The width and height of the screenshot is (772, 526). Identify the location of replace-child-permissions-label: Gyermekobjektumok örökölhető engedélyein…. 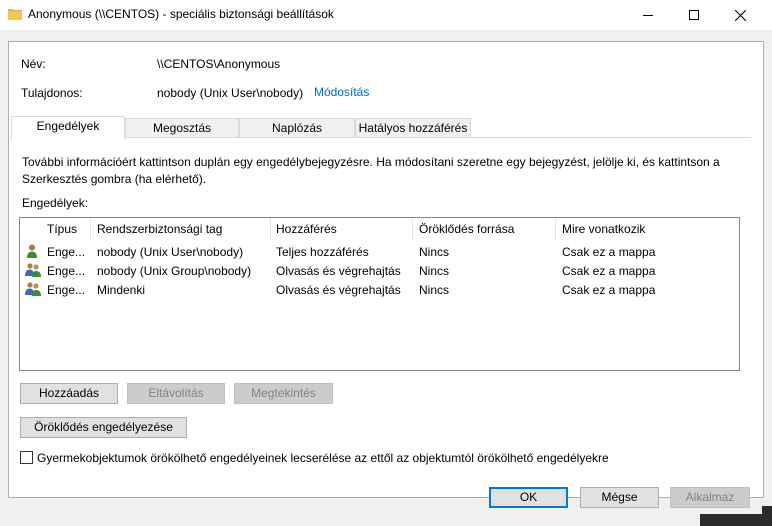
(323, 458).